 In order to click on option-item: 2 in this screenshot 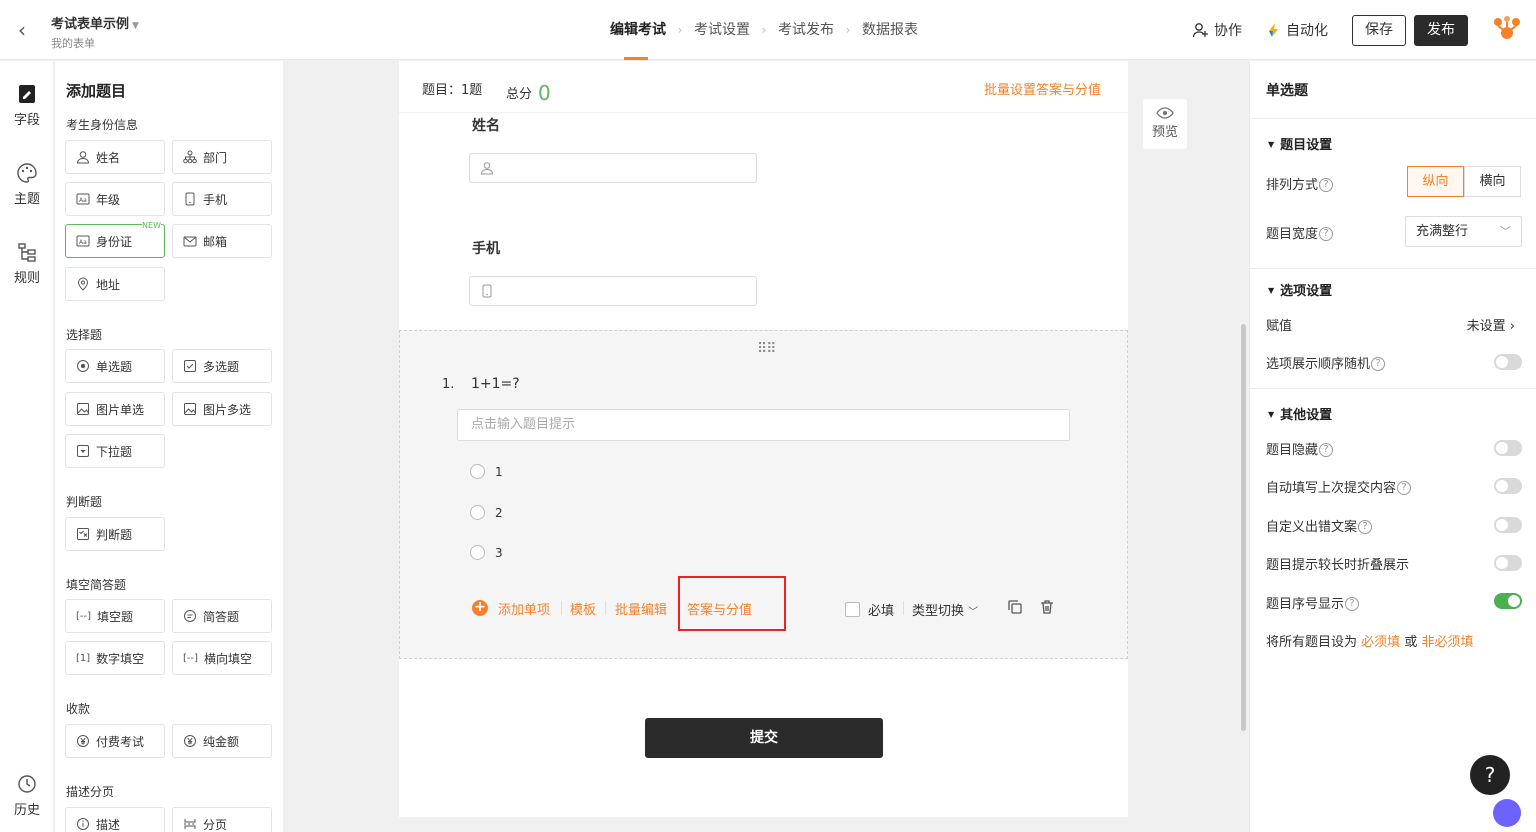, I will do `click(486, 512)`.